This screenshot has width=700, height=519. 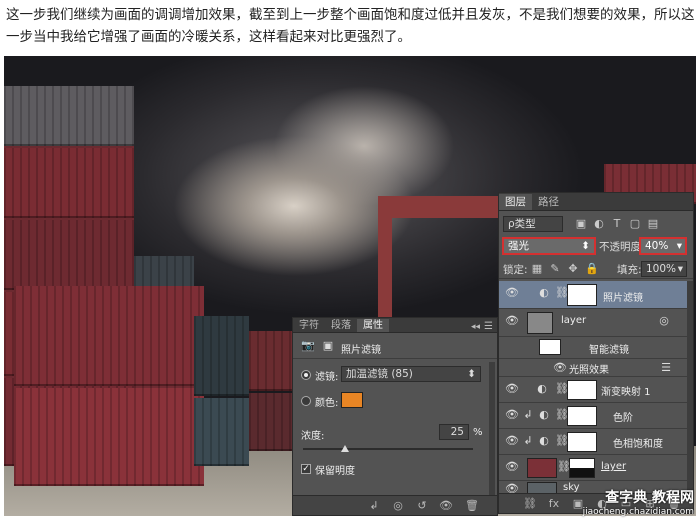 What do you see at coordinates (271, 391) in the screenshot?
I see `distant-container-stack` at bounding box center [271, 391].